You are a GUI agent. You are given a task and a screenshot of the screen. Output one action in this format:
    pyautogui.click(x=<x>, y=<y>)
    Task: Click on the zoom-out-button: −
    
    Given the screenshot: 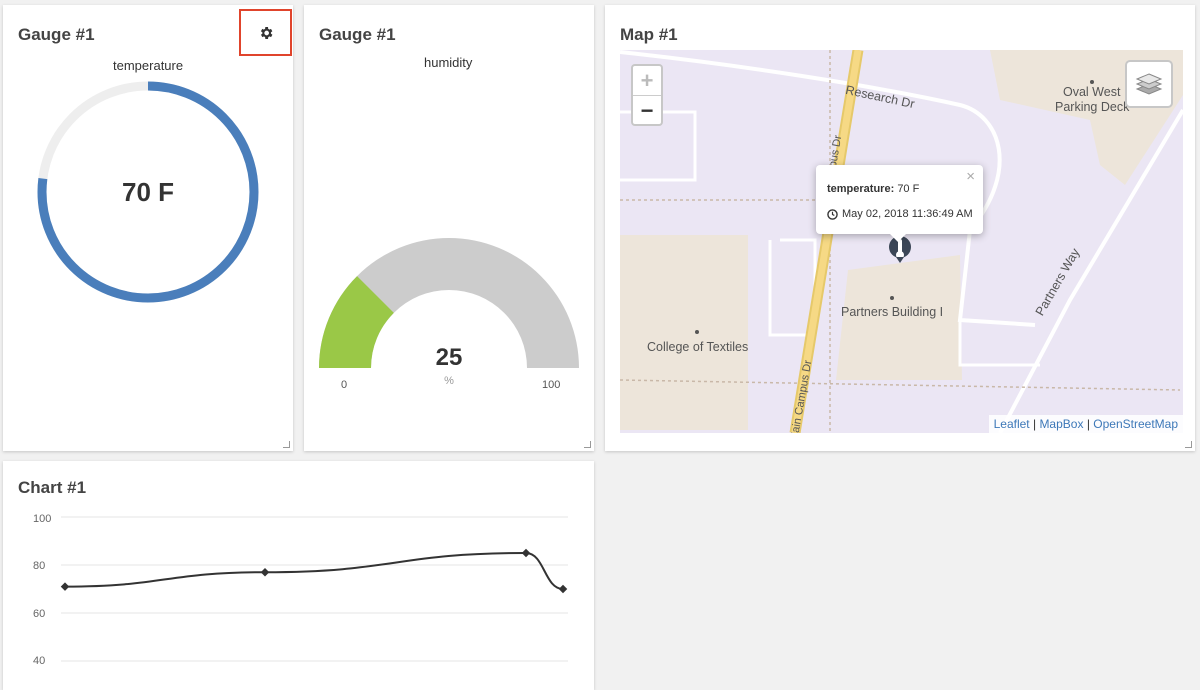 What is the action you would take?
    pyautogui.click(x=647, y=109)
    